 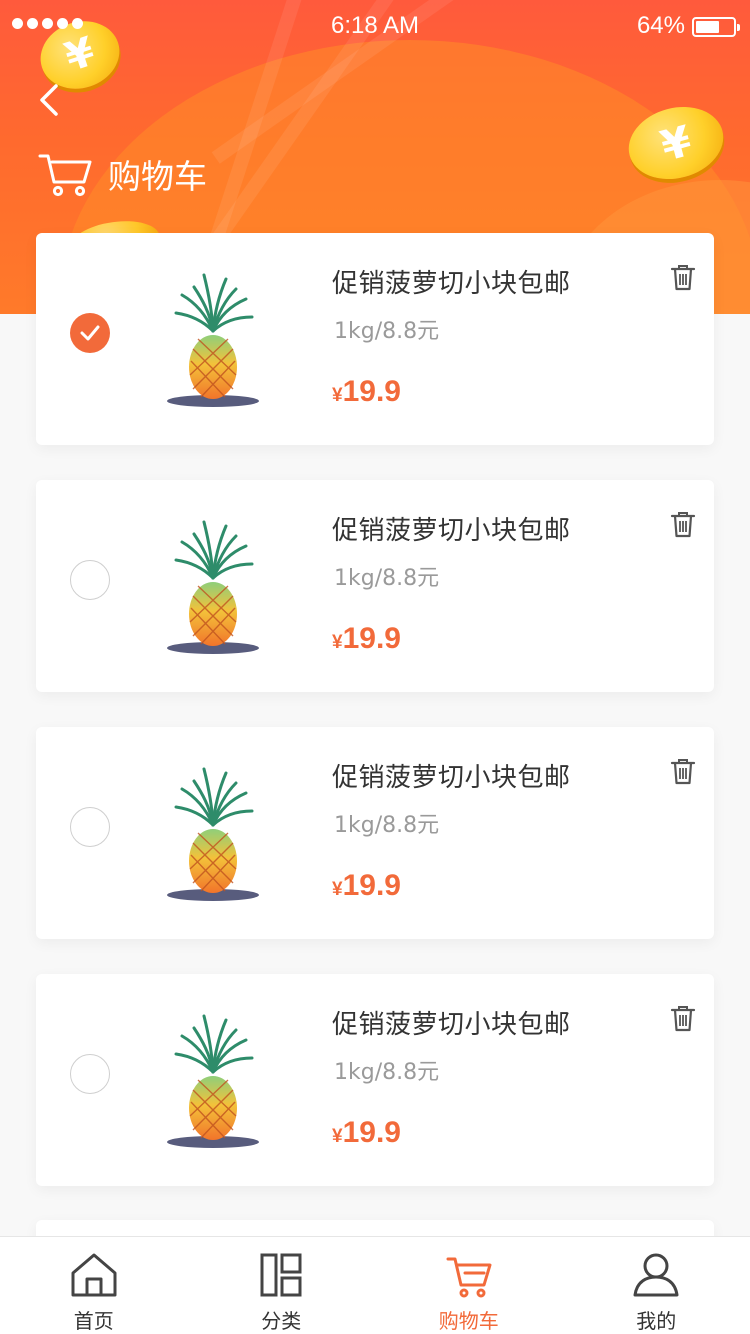 What do you see at coordinates (656, 1275) in the screenshot?
I see `user-icon` at bounding box center [656, 1275].